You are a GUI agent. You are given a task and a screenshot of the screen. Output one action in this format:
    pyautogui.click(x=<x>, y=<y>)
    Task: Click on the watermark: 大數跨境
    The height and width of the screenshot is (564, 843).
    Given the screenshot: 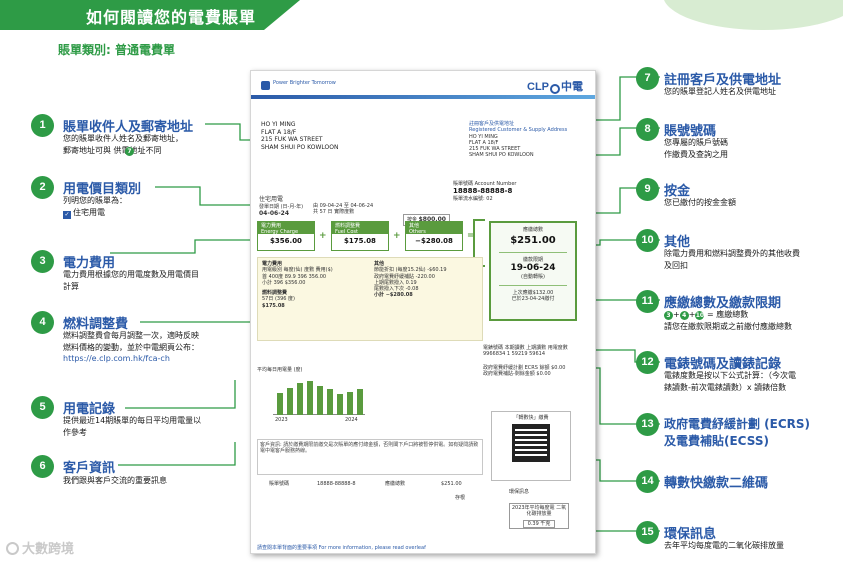 What is the action you would take?
    pyautogui.click(x=40, y=547)
    